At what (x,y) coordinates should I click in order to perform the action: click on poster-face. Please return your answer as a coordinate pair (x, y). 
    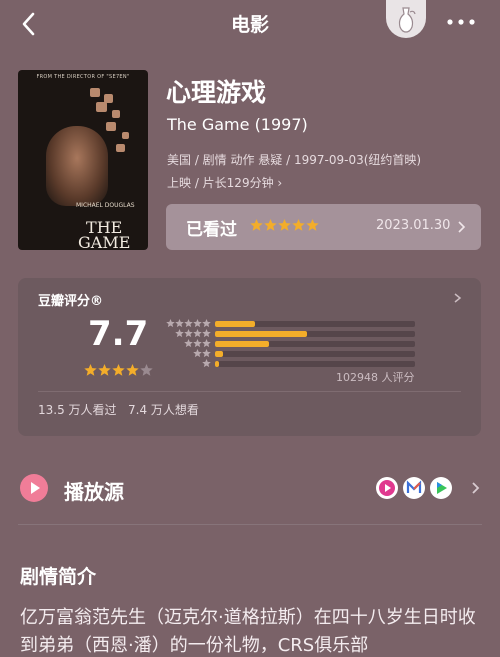
    Looking at the image, I should click on (77, 166).